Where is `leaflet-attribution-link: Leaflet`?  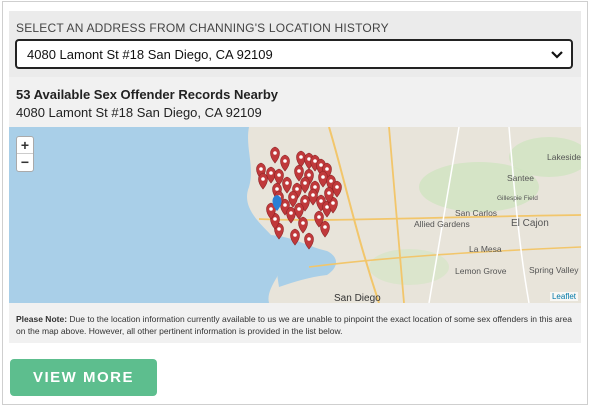
leaflet-attribution-link: Leaflet is located at coordinates (564, 296).